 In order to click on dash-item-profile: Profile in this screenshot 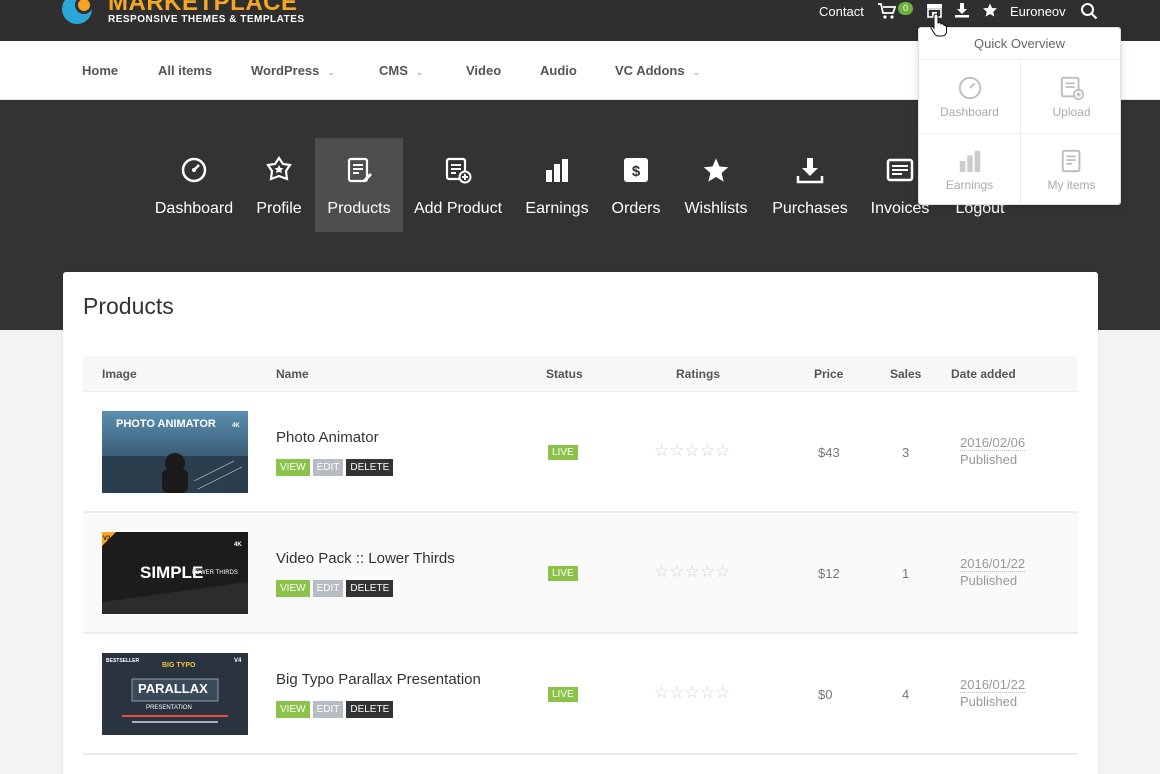, I will do `click(279, 185)`.